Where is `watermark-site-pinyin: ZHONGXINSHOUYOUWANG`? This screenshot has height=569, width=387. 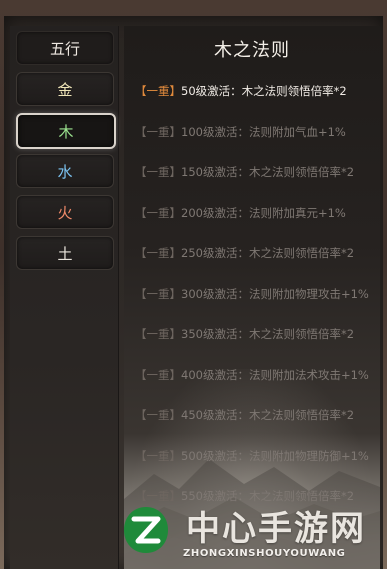 watermark-site-pinyin: ZHONGXINSHOUYOUWANG is located at coordinates (264, 553).